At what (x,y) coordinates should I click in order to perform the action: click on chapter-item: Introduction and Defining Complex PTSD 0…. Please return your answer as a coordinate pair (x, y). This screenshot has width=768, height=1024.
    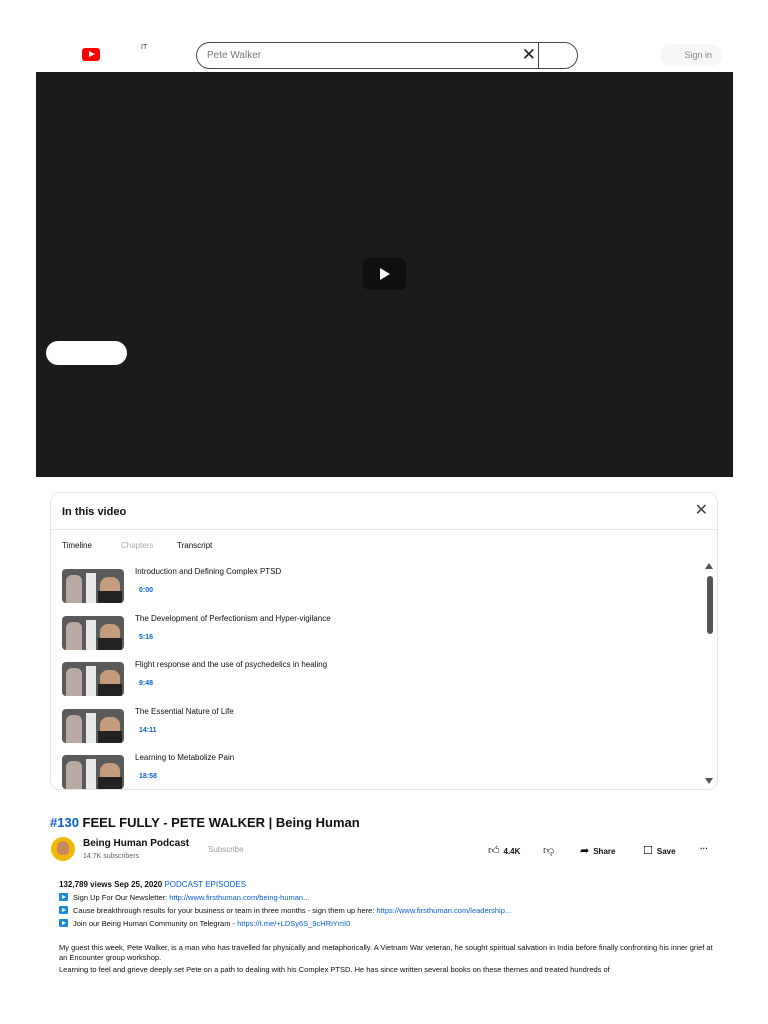
    Looking at the image, I should click on (382, 587).